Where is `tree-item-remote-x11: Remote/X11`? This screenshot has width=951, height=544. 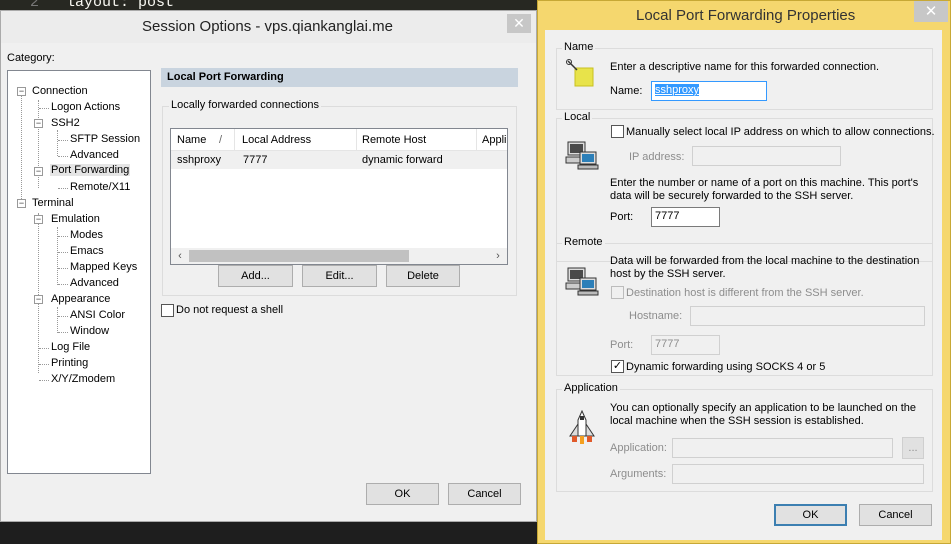
tree-item-remote-x11: Remote/X11 is located at coordinates (100, 187).